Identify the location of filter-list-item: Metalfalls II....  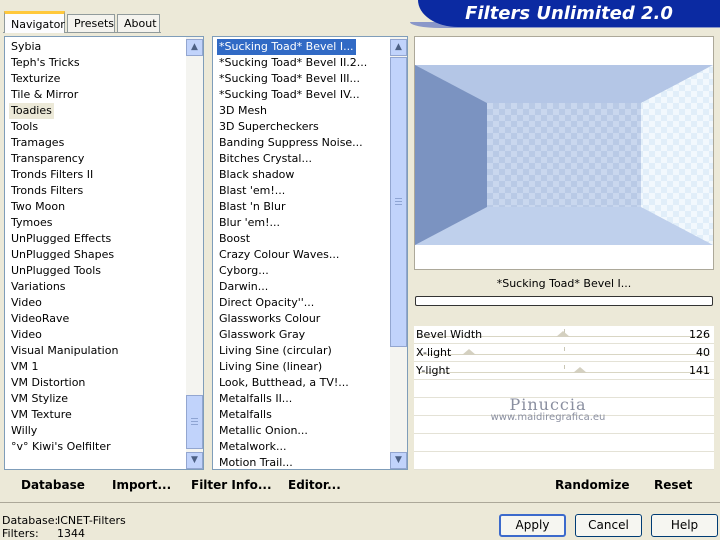
(255, 399).